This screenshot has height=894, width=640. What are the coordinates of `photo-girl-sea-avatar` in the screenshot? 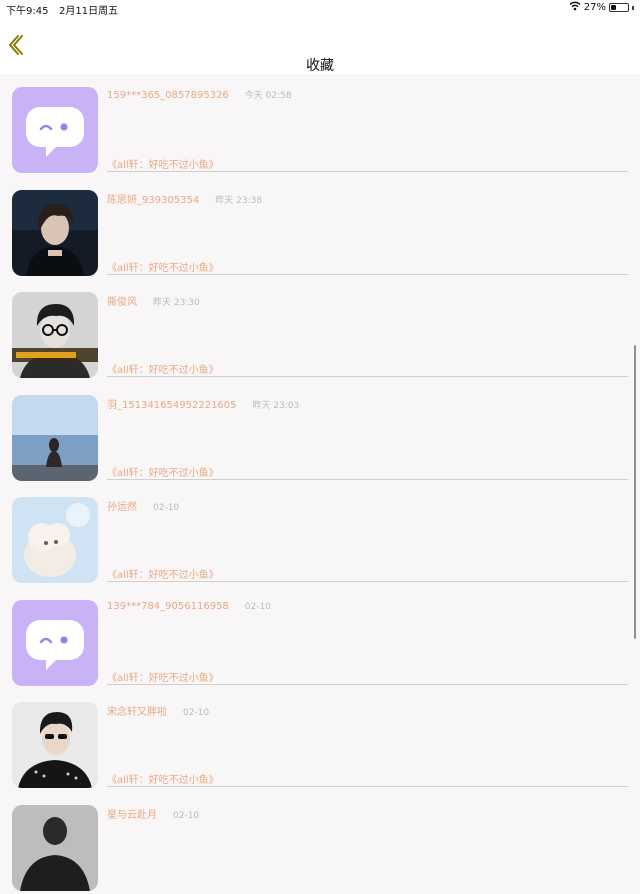 It's located at (55, 438).